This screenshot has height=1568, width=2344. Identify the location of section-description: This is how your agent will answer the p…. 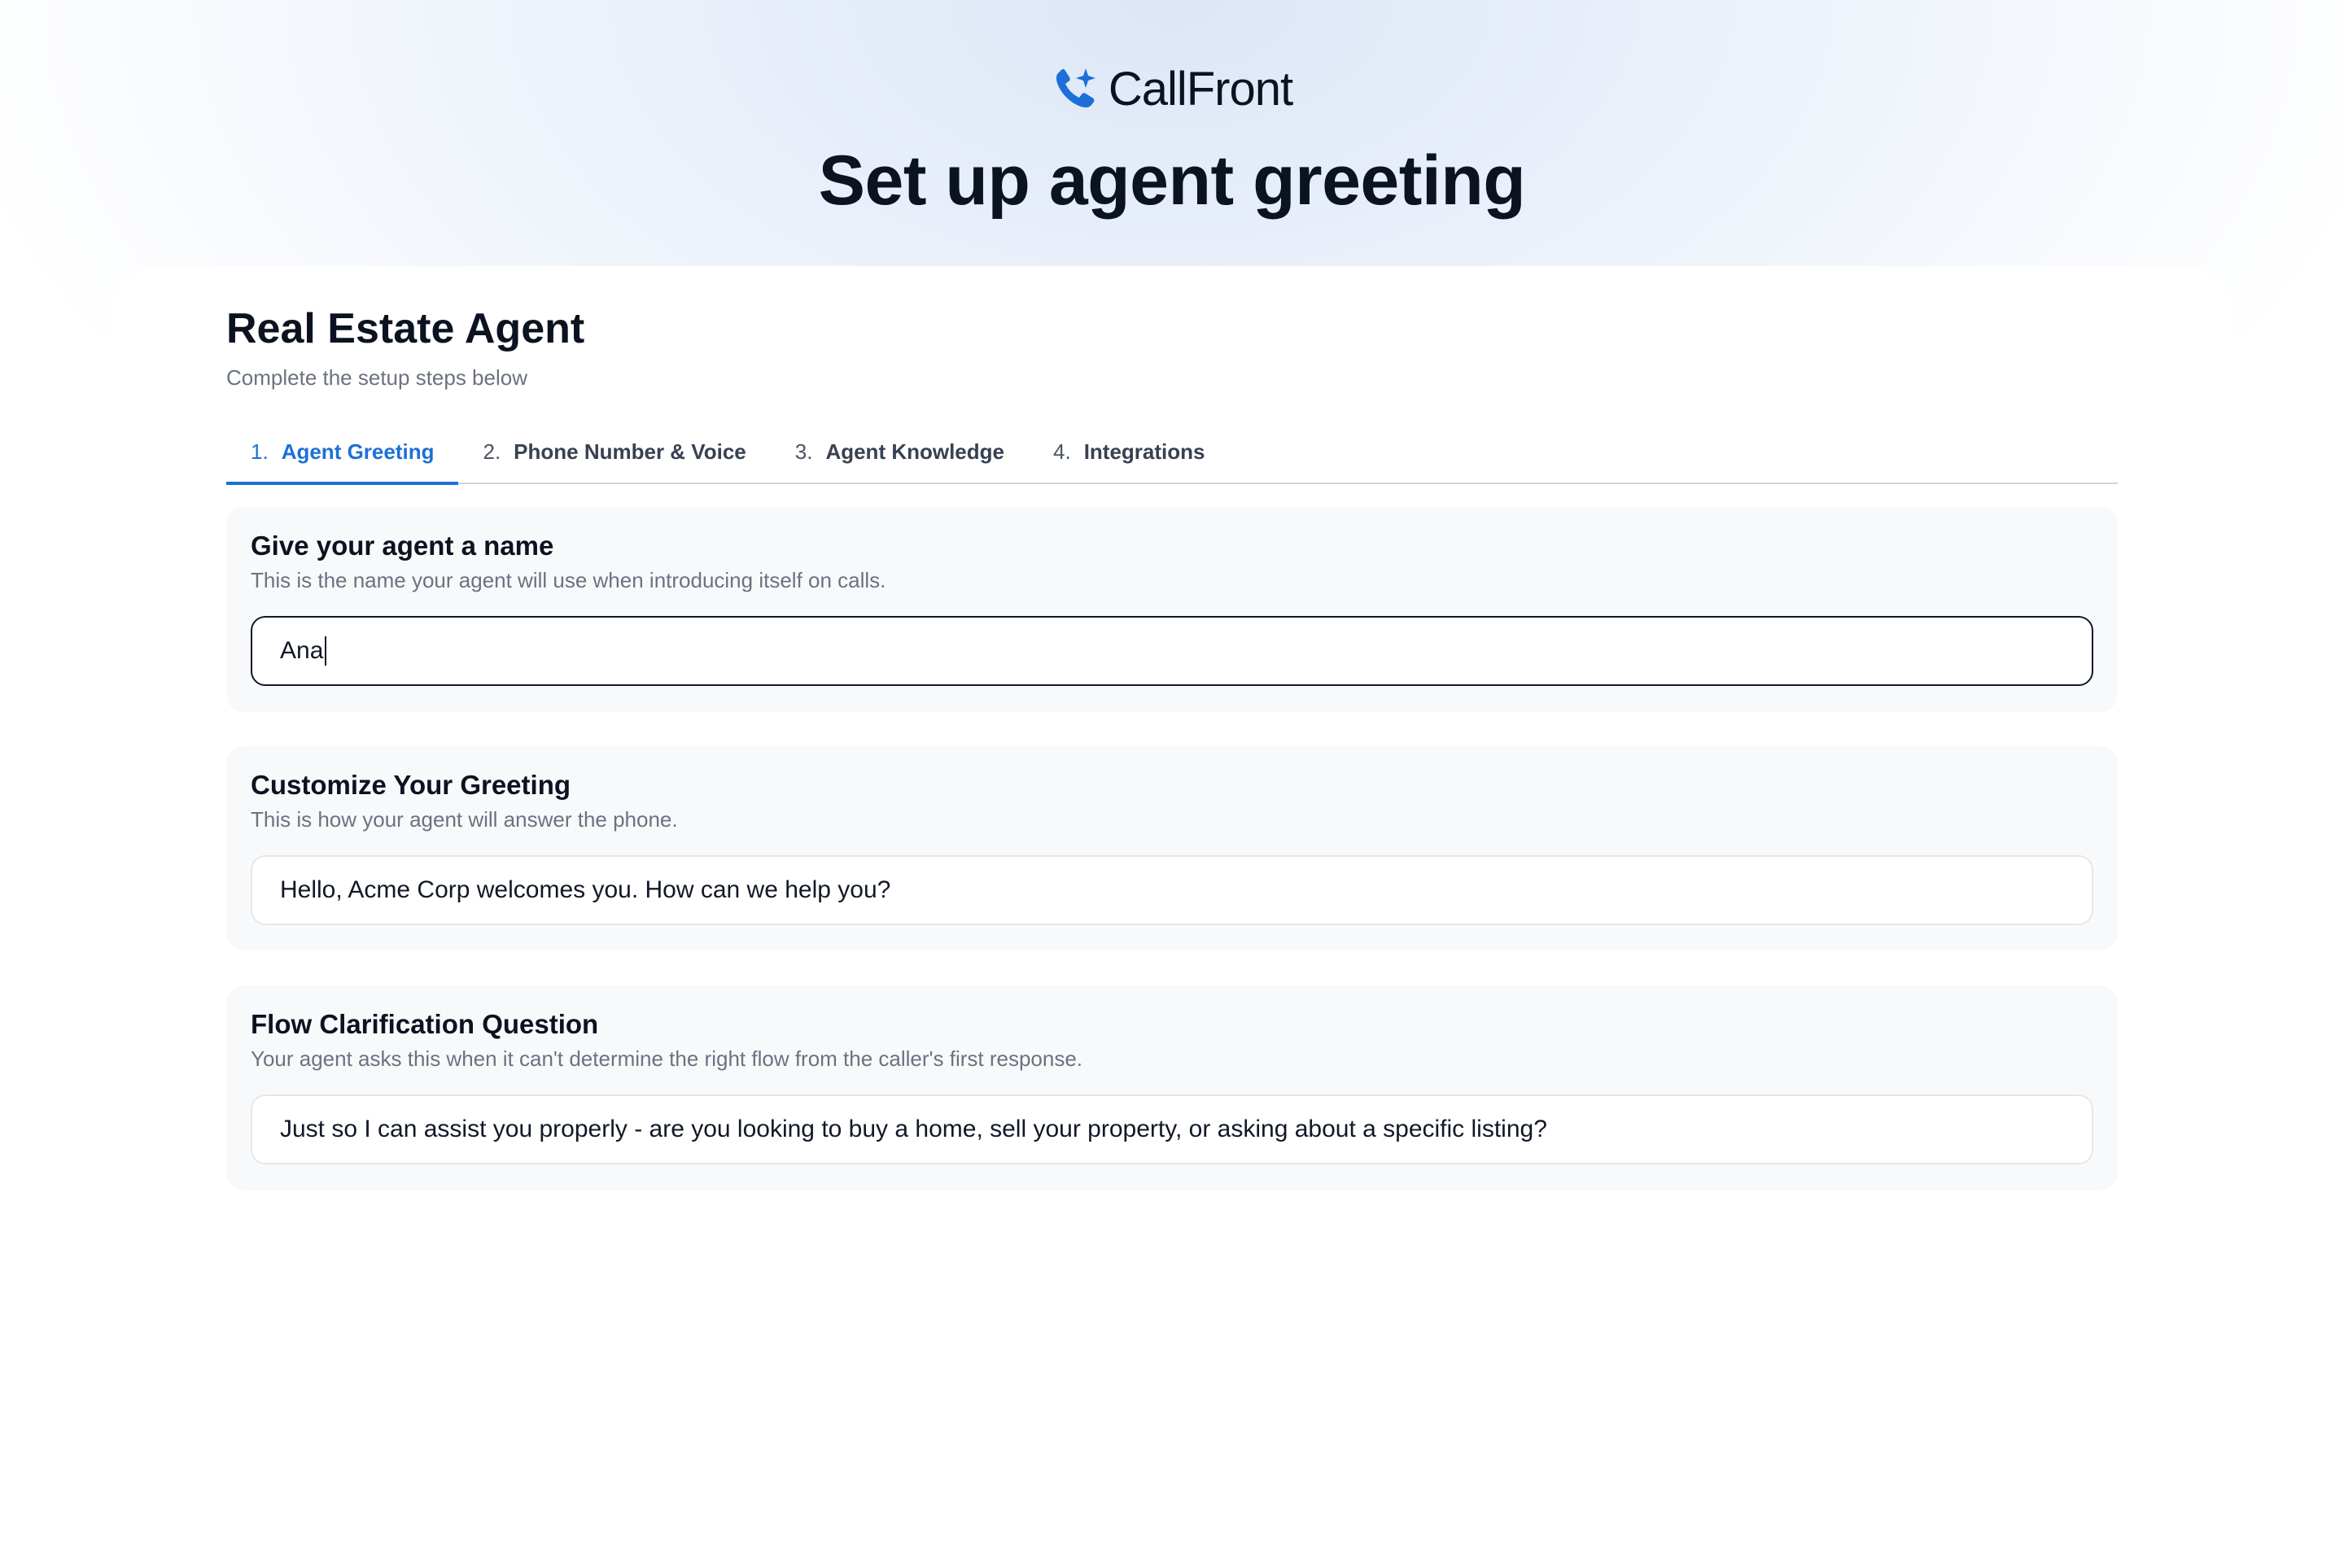
(464, 819).